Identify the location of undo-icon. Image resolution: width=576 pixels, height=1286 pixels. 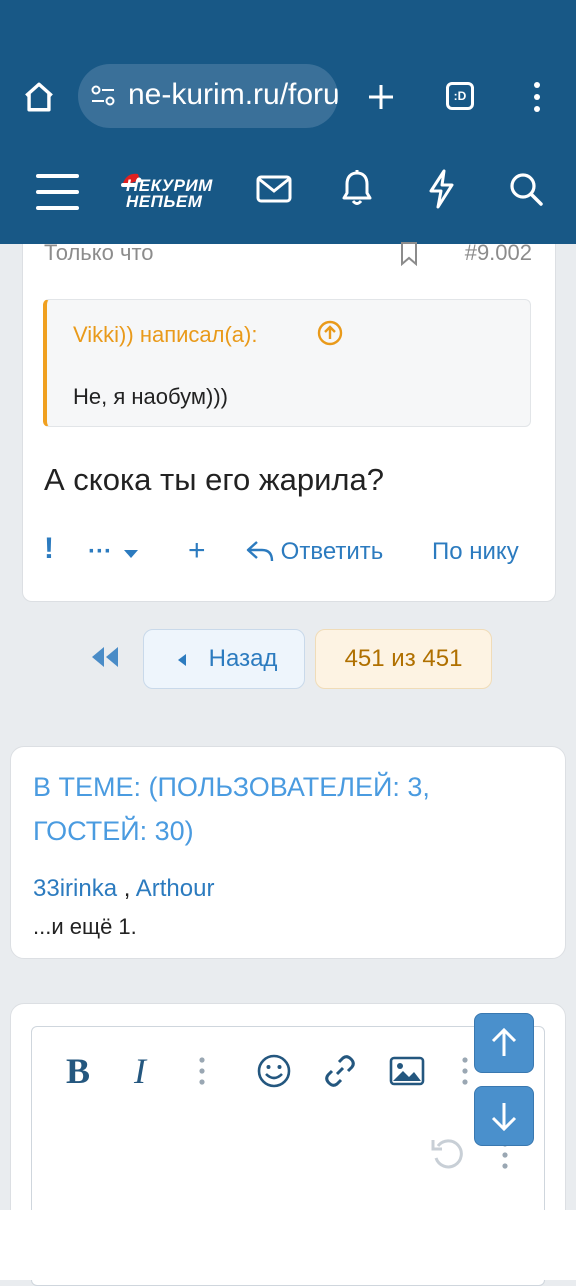
(448, 1154).